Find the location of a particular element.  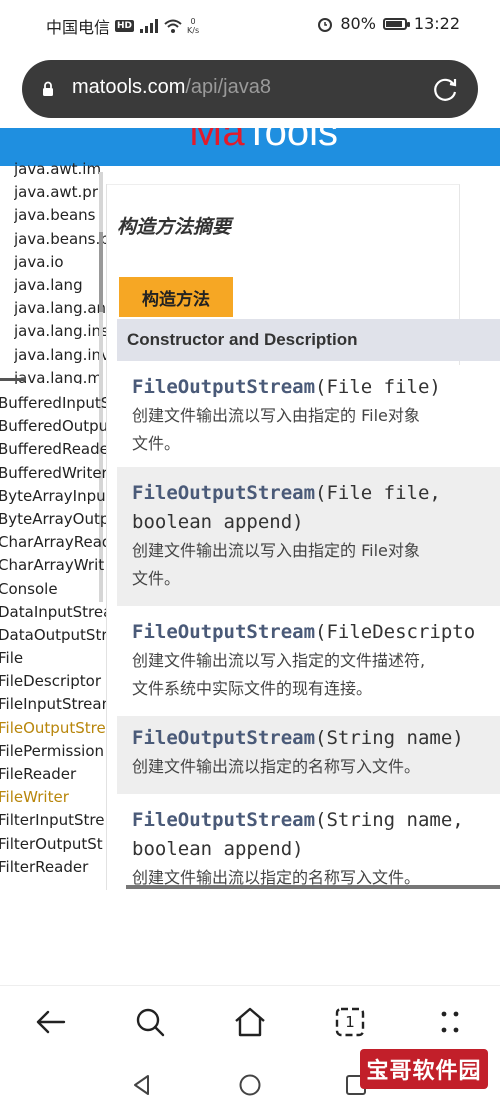

tabs-button: 1 is located at coordinates (350, 1022).